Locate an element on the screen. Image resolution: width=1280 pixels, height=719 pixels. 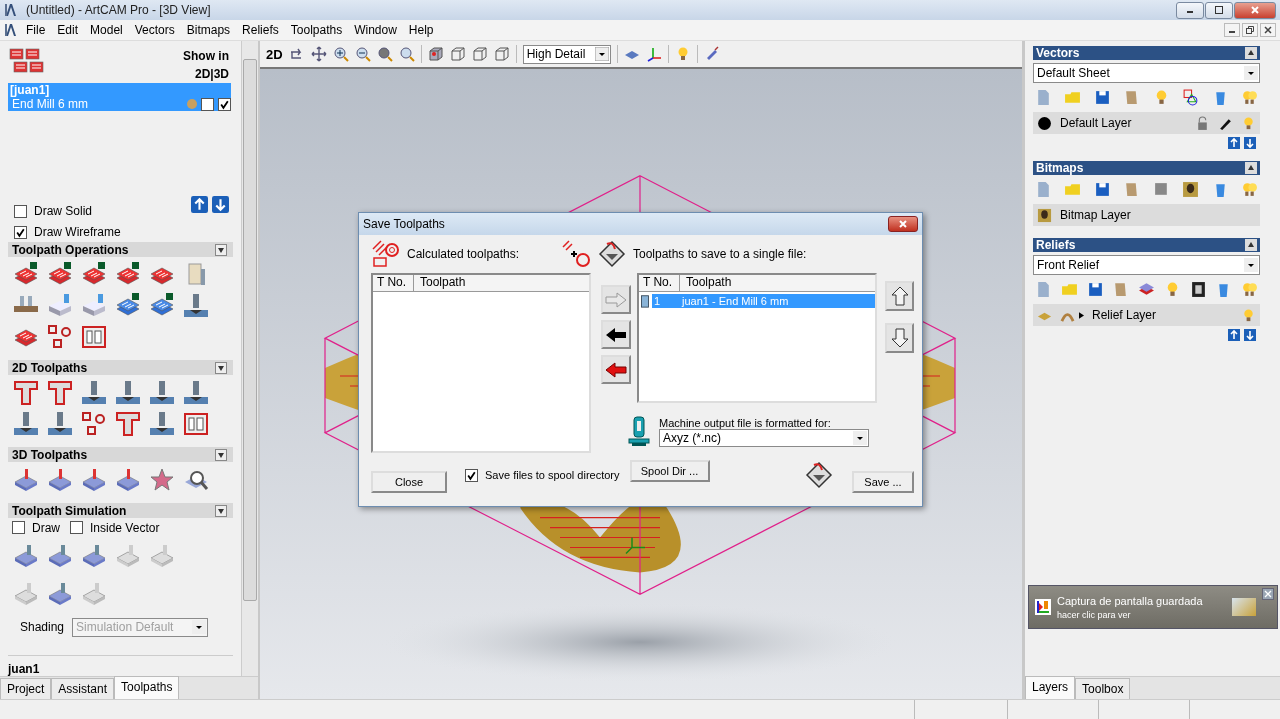
restore-button is located at coordinates (1250, 30).